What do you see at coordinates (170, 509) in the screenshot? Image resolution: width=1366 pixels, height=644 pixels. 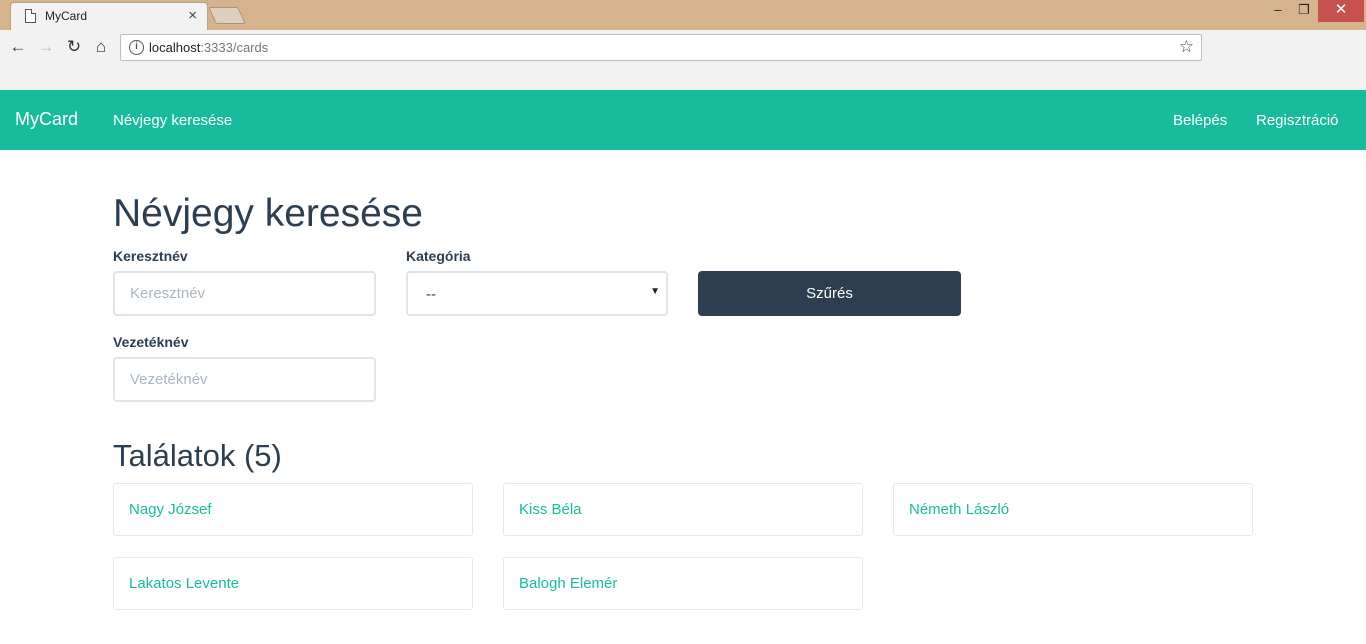 I see `result-link: Nagy József` at bounding box center [170, 509].